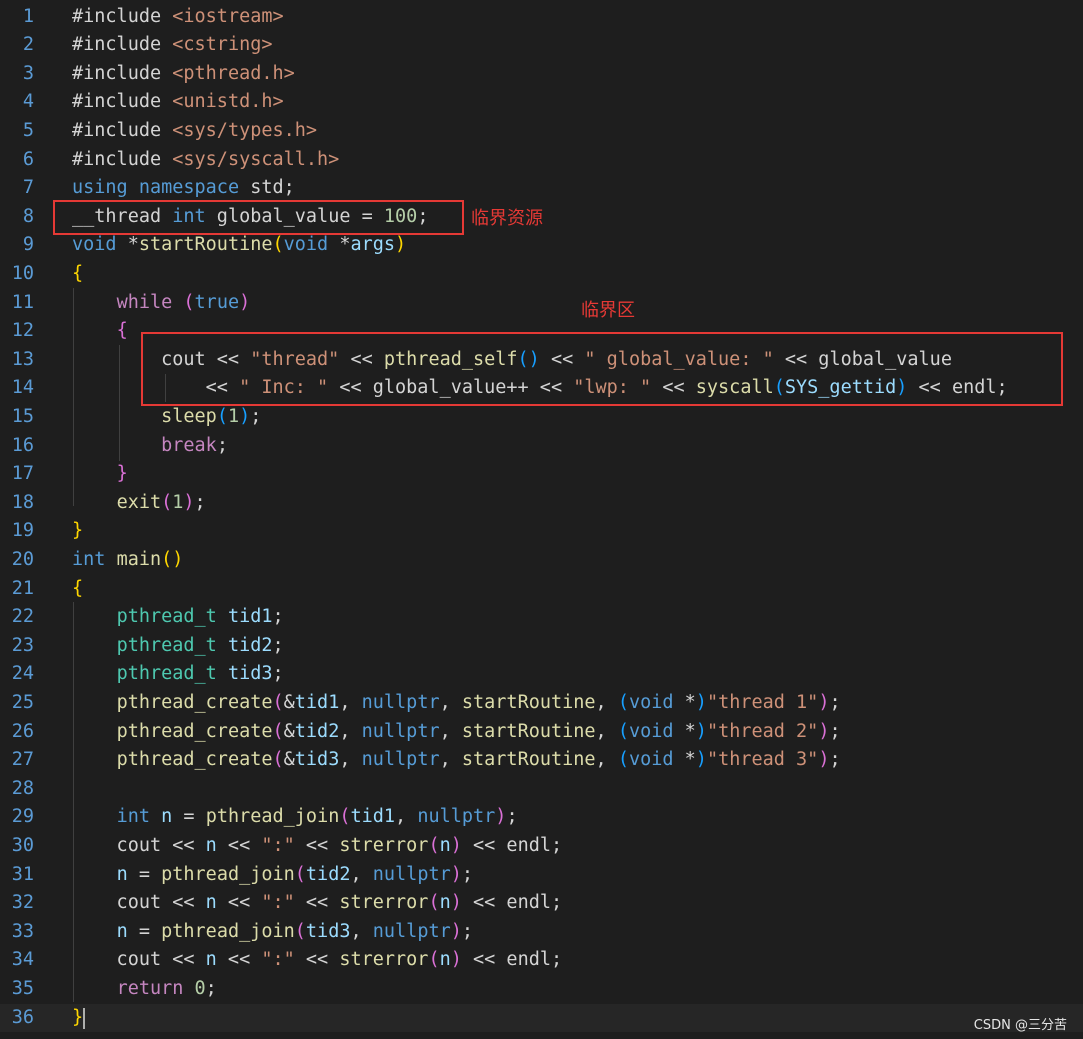 Image resolution: width=1083 pixels, height=1039 pixels. I want to click on indent-guide-while, so click(119, 403).